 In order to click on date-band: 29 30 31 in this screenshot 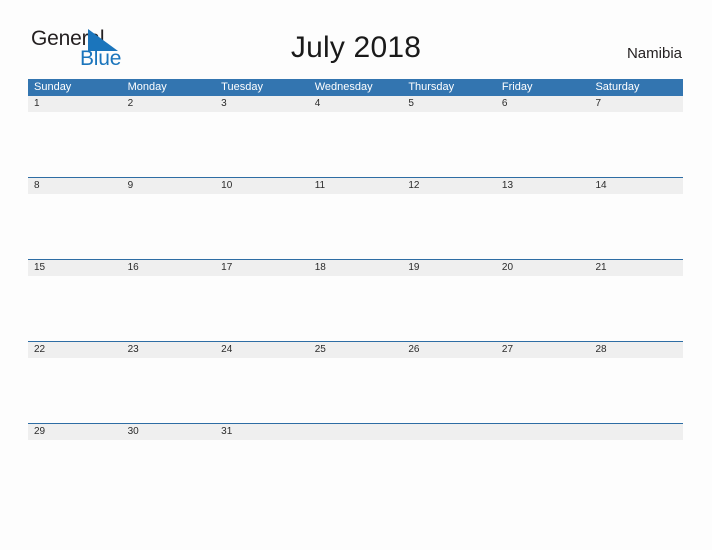, I will do `click(355, 432)`.